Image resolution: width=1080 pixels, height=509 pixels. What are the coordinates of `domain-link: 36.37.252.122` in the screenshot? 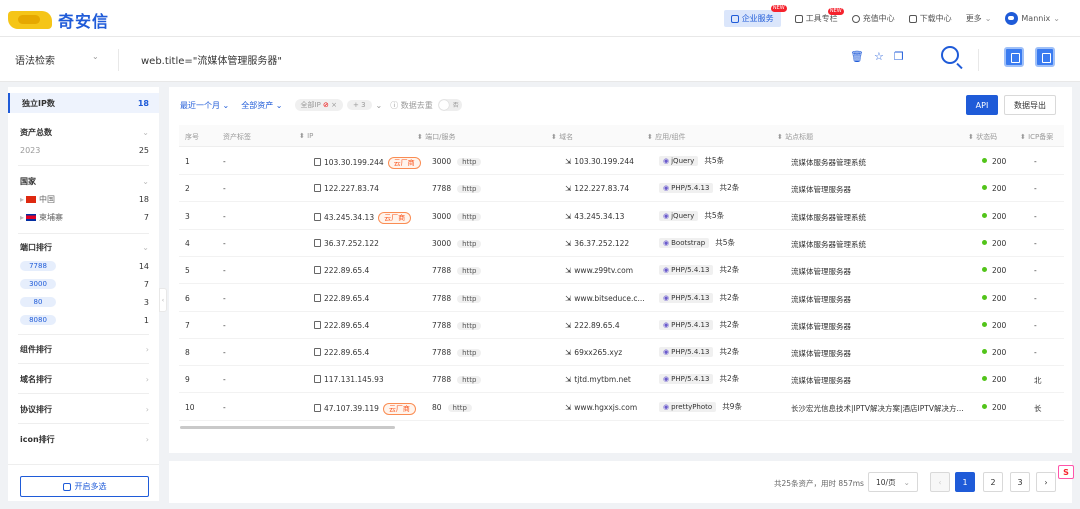 It's located at (601, 243).